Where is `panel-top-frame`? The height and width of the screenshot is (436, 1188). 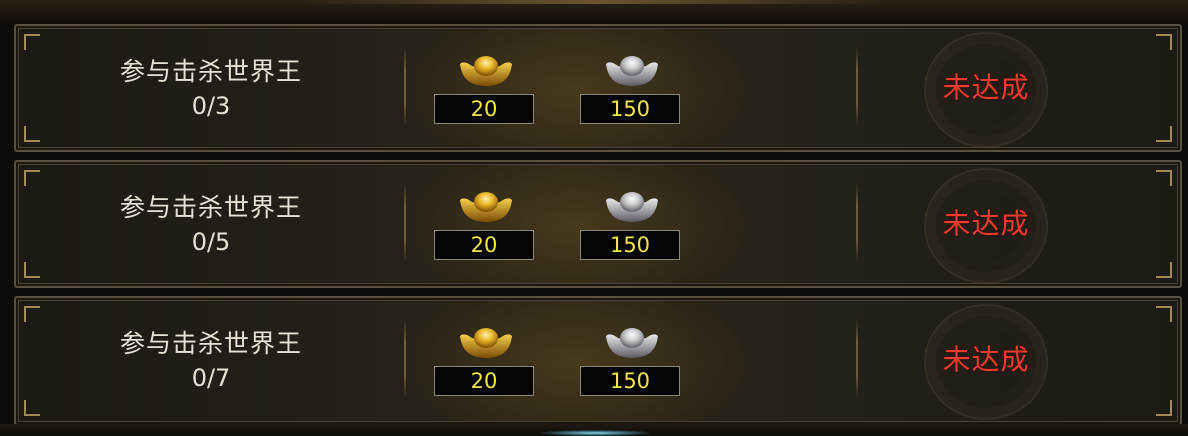 panel-top-frame is located at coordinates (594, 12).